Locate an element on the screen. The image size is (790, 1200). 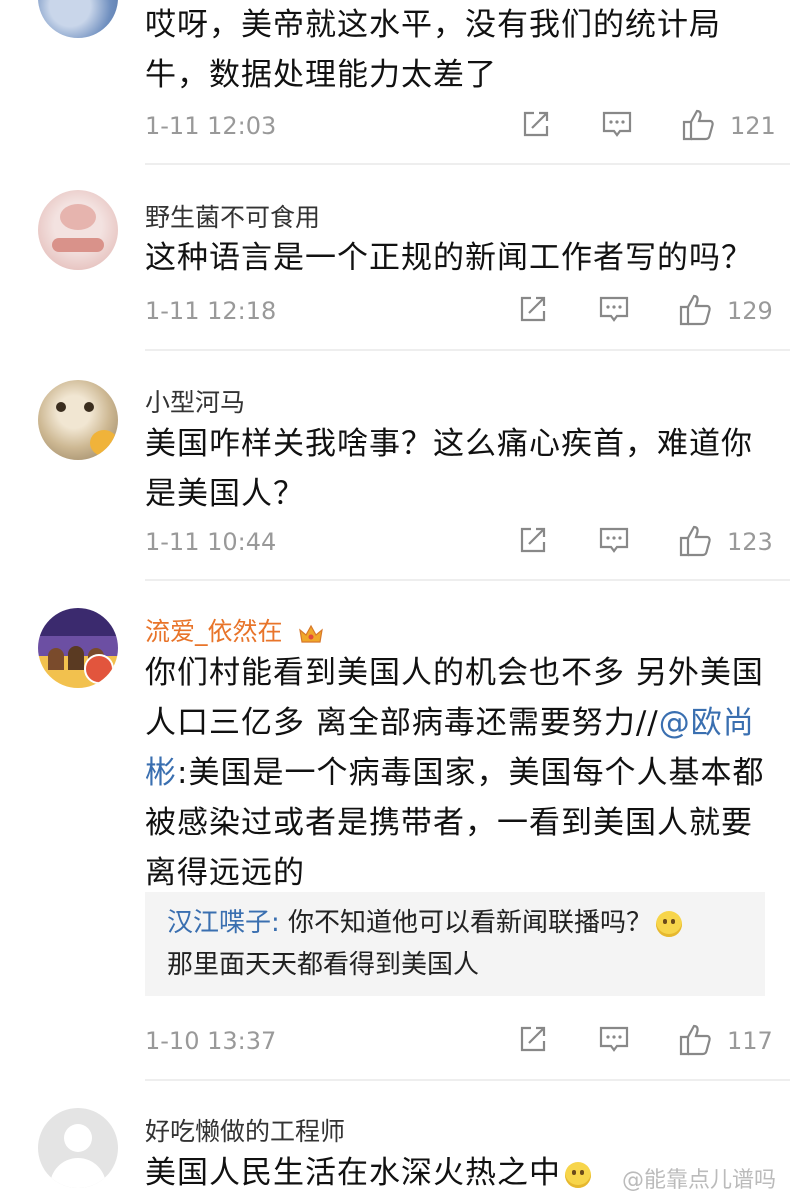
reply-user-name: 汉江喋子: is located at coordinates (223, 923).